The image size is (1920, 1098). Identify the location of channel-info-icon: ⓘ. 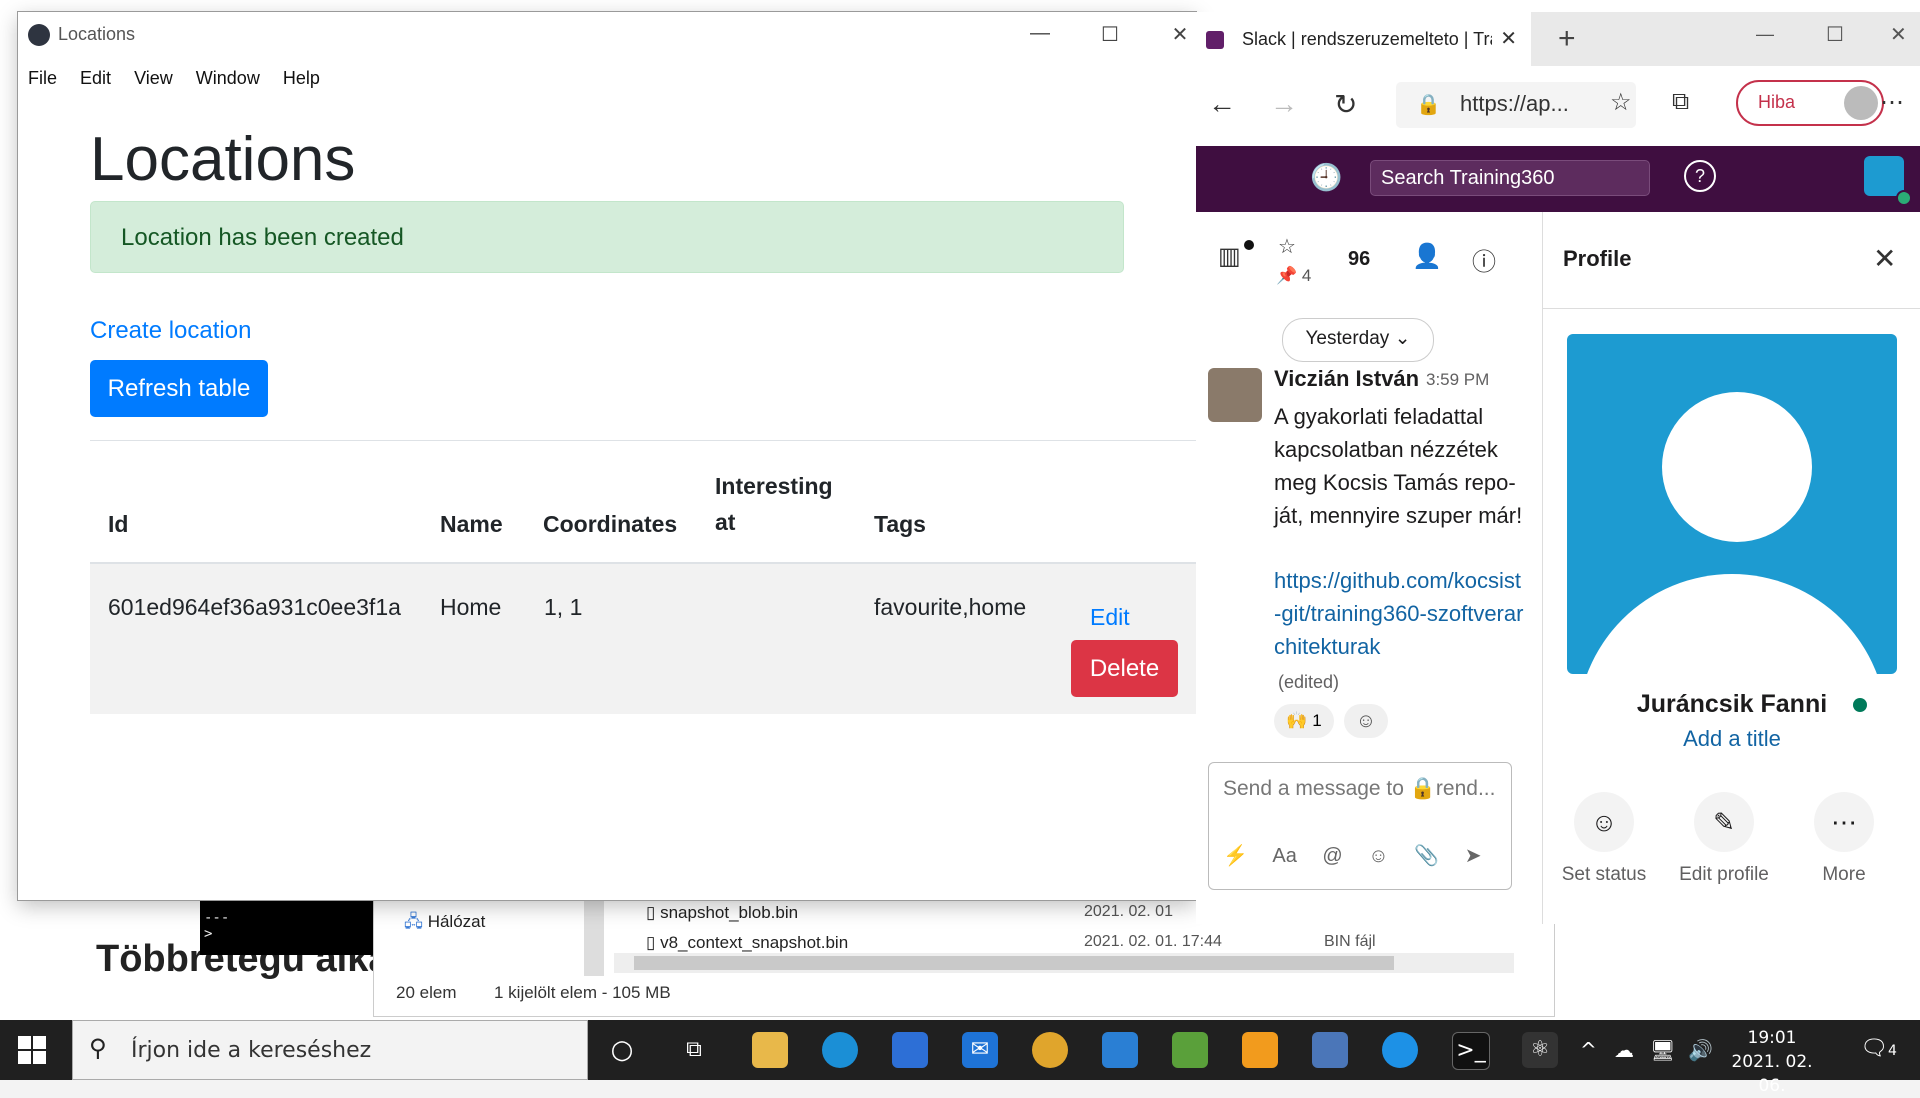
(1484, 259).